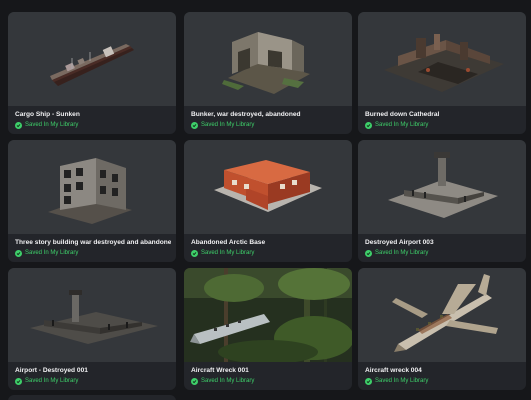  Describe the element at coordinates (90, 191) in the screenshot. I see `ruined-building-model-icon` at that location.